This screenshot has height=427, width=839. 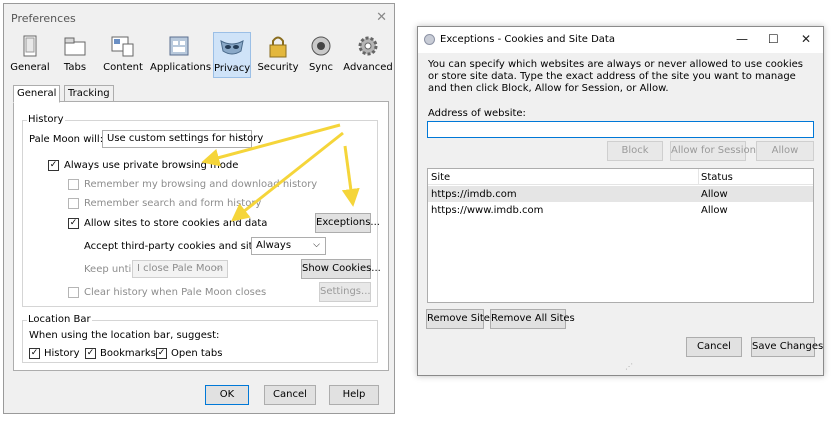 What do you see at coordinates (620, 194) in the screenshot?
I see `table-row: https://imdb.com Allow` at bounding box center [620, 194].